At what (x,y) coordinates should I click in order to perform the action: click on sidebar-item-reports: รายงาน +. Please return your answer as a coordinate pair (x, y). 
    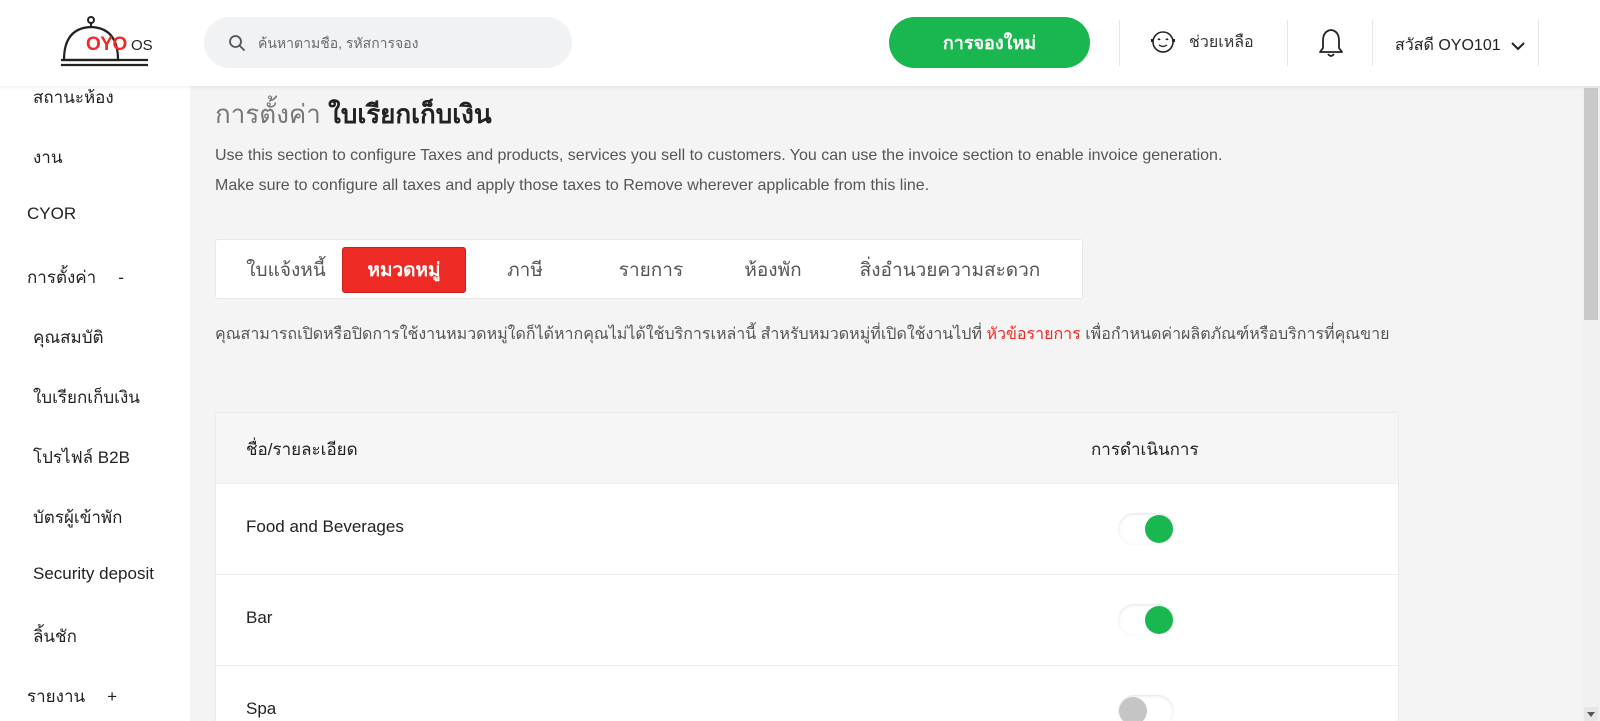
    Looking at the image, I should click on (72, 696).